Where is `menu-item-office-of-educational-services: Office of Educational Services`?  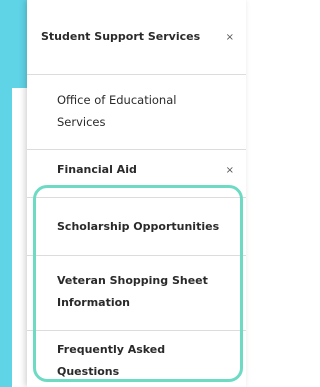
menu-item-office-of-educational-services: Office of Educational Services is located at coordinates (136, 112).